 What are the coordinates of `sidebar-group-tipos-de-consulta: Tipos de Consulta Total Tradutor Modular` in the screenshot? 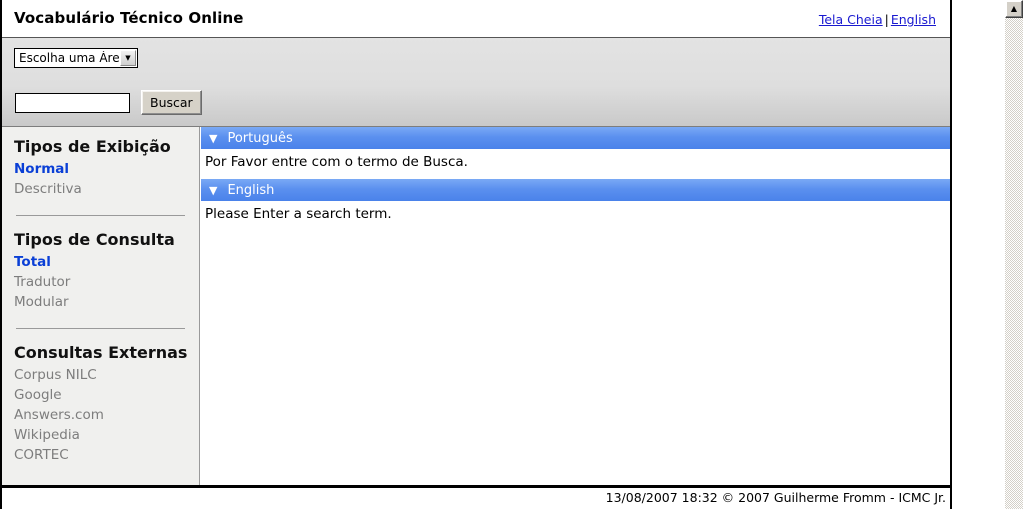 It's located at (100, 271).